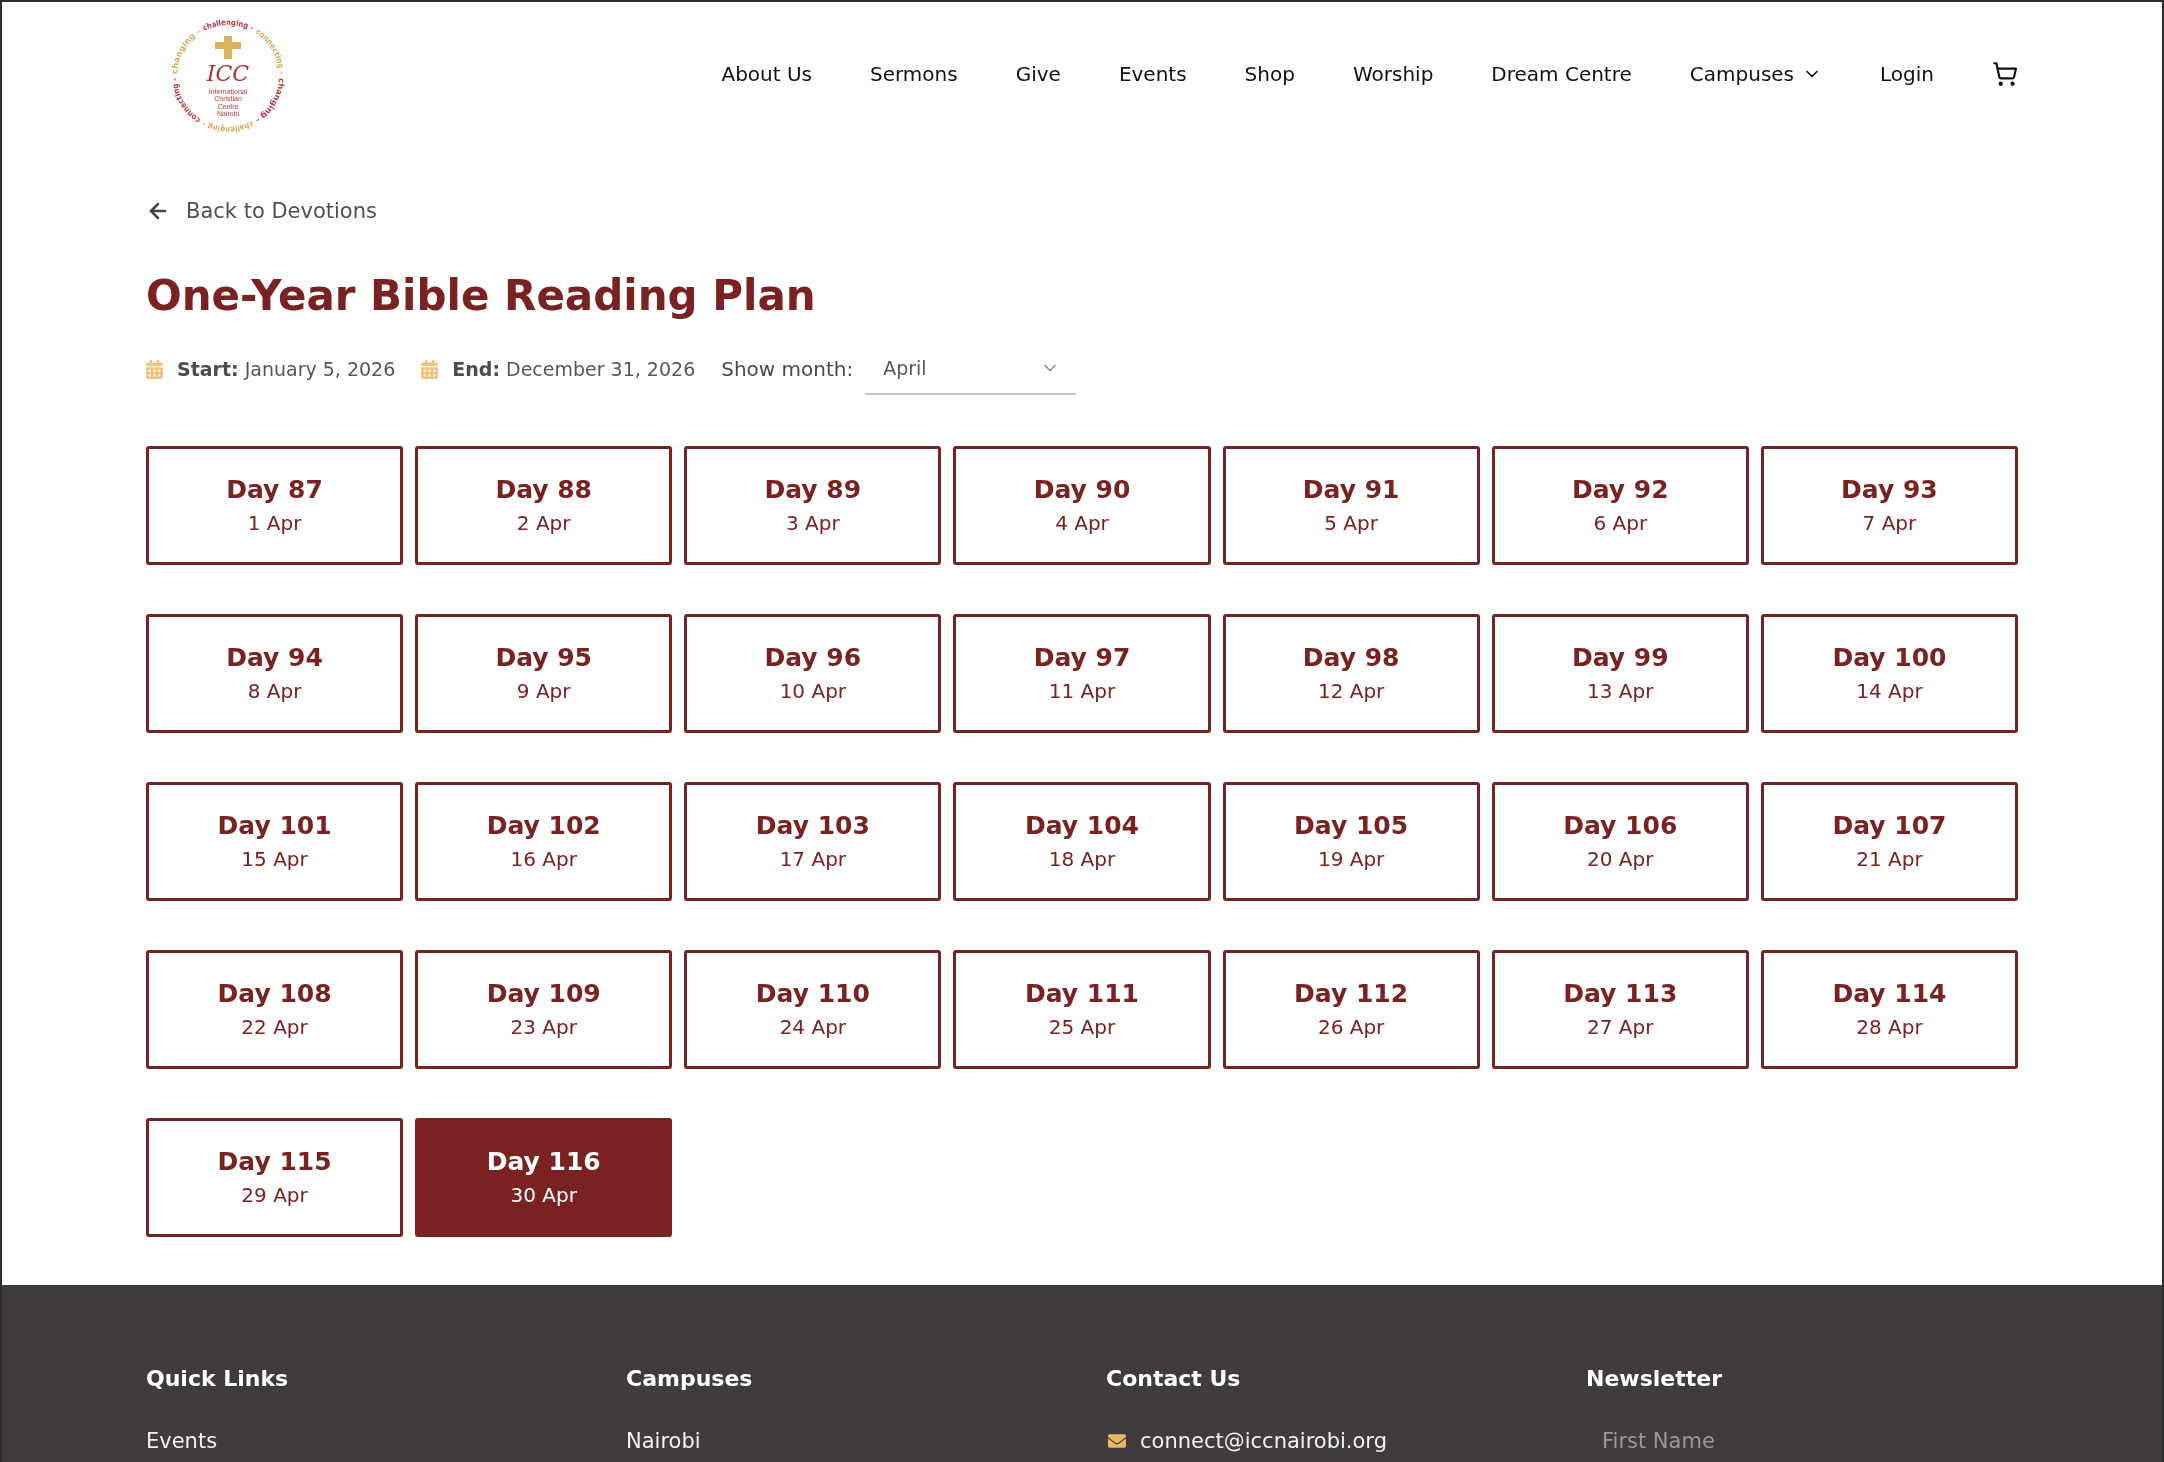 The height and width of the screenshot is (1462, 2164). I want to click on day-button: Day 88 2 Apr, so click(544, 505).